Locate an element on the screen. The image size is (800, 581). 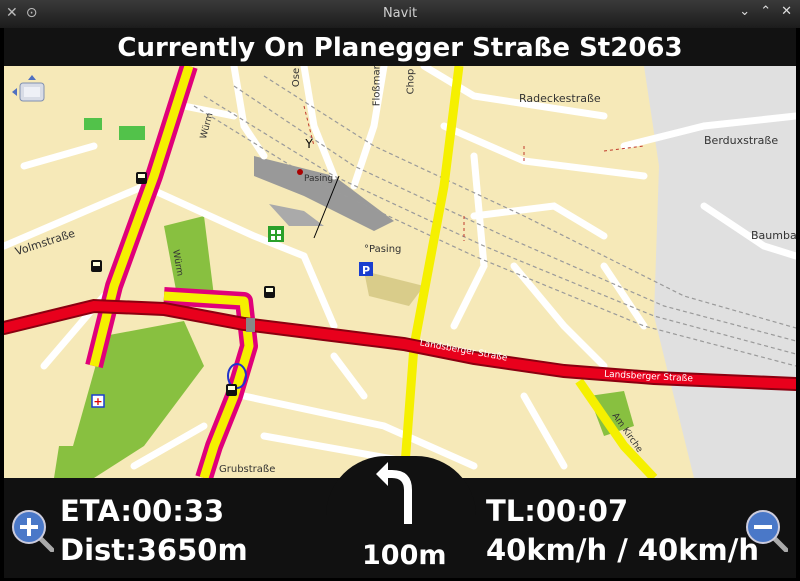
current-street-bar: Currently On Planegger Straße St2063 is located at coordinates (400, 47).